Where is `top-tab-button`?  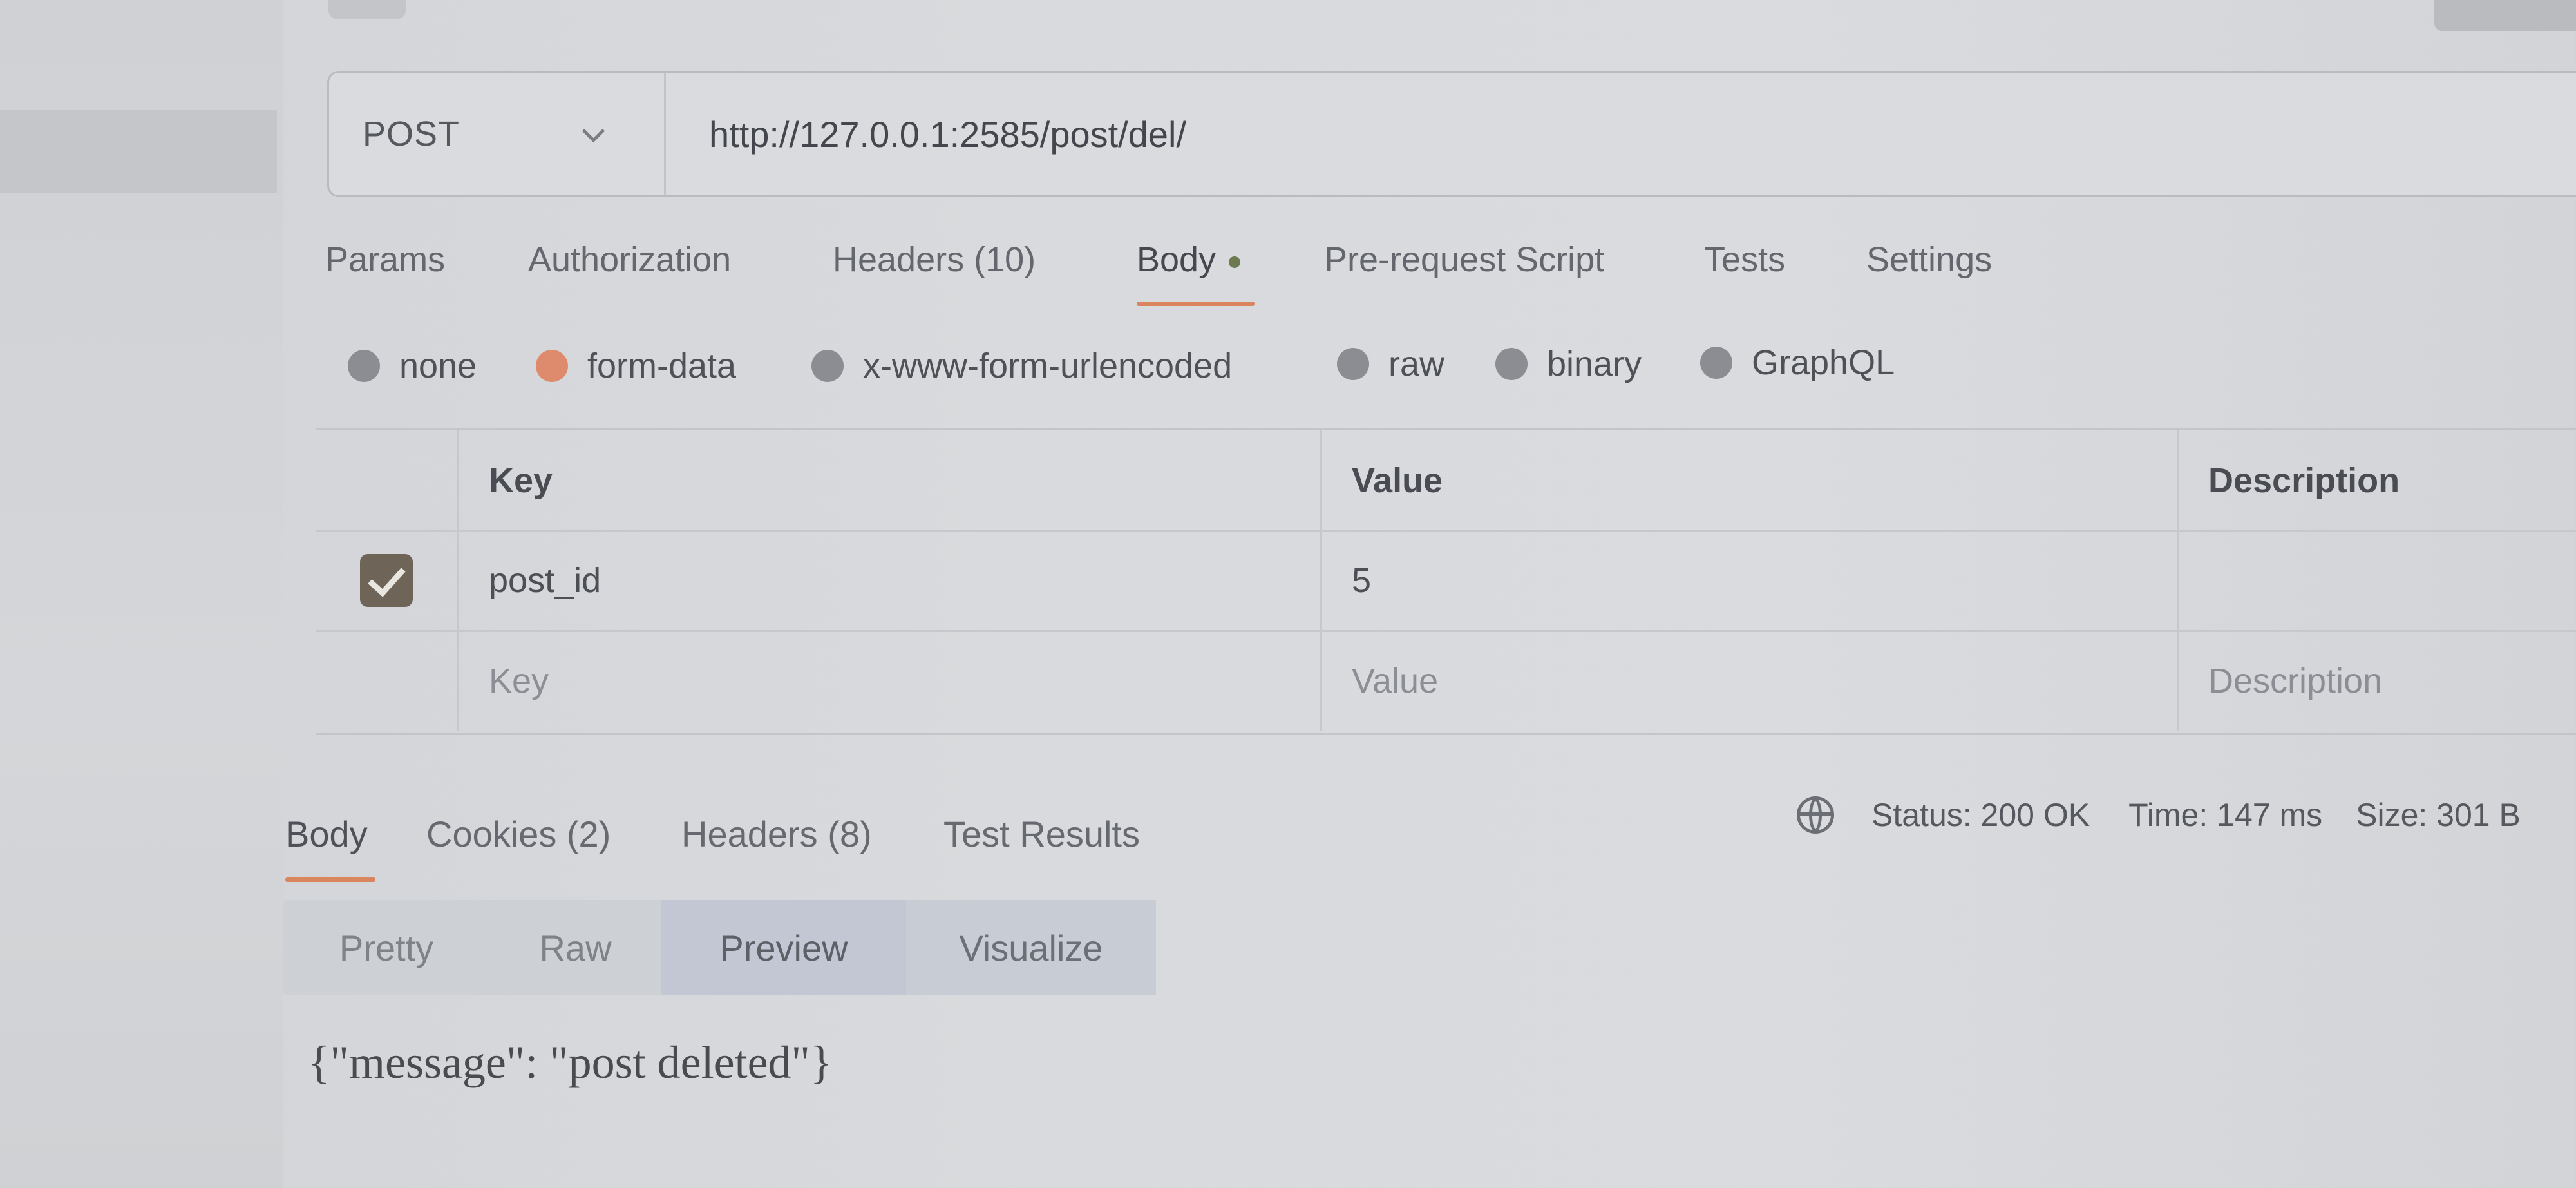 top-tab-button is located at coordinates (367, 9).